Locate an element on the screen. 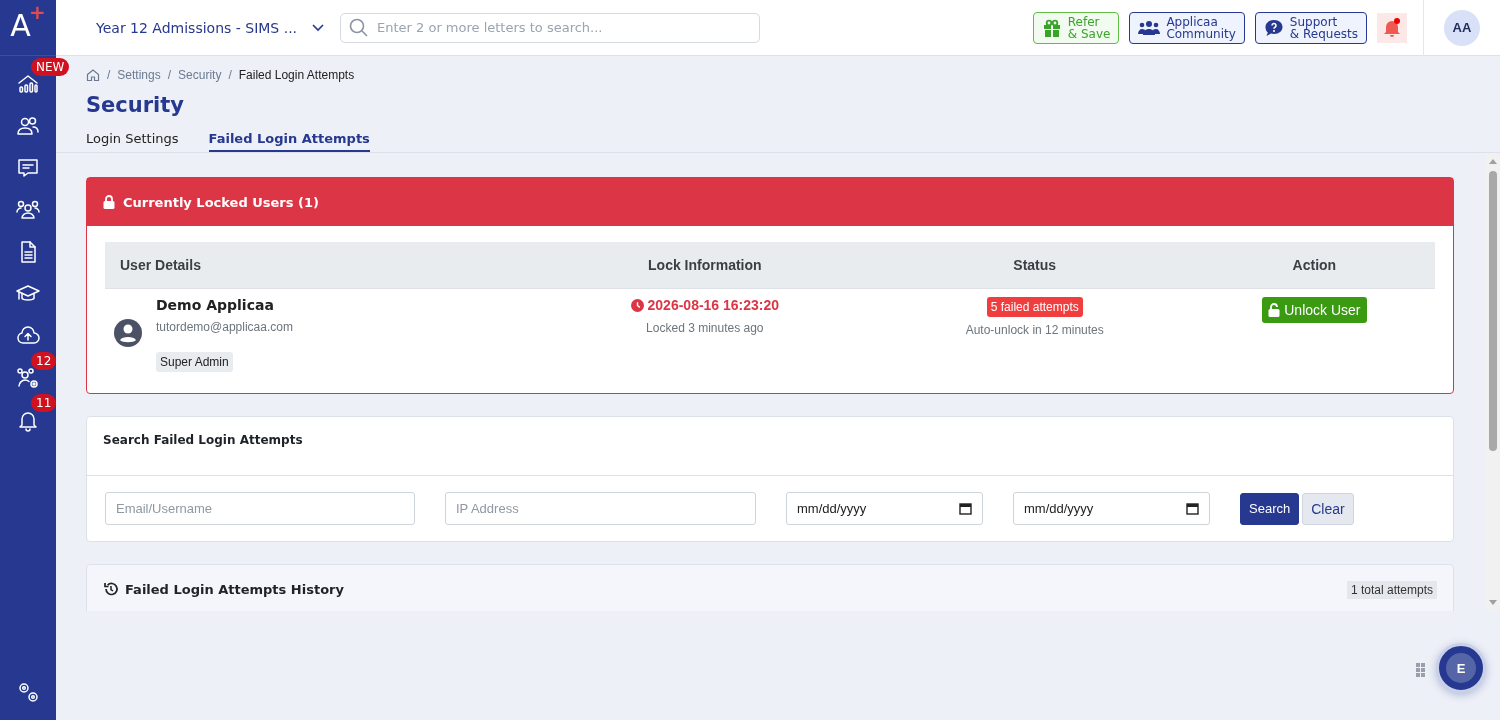 This screenshot has height=720, width=1500. support-button: Support & Requests is located at coordinates (1310, 27).